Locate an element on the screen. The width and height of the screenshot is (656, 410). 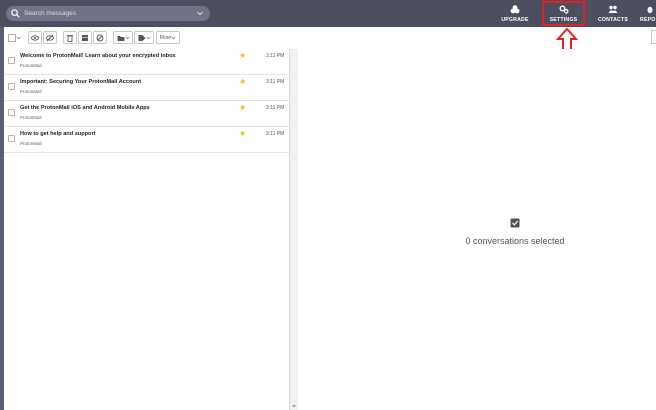
checkbox-icon is located at coordinates (12, 37).